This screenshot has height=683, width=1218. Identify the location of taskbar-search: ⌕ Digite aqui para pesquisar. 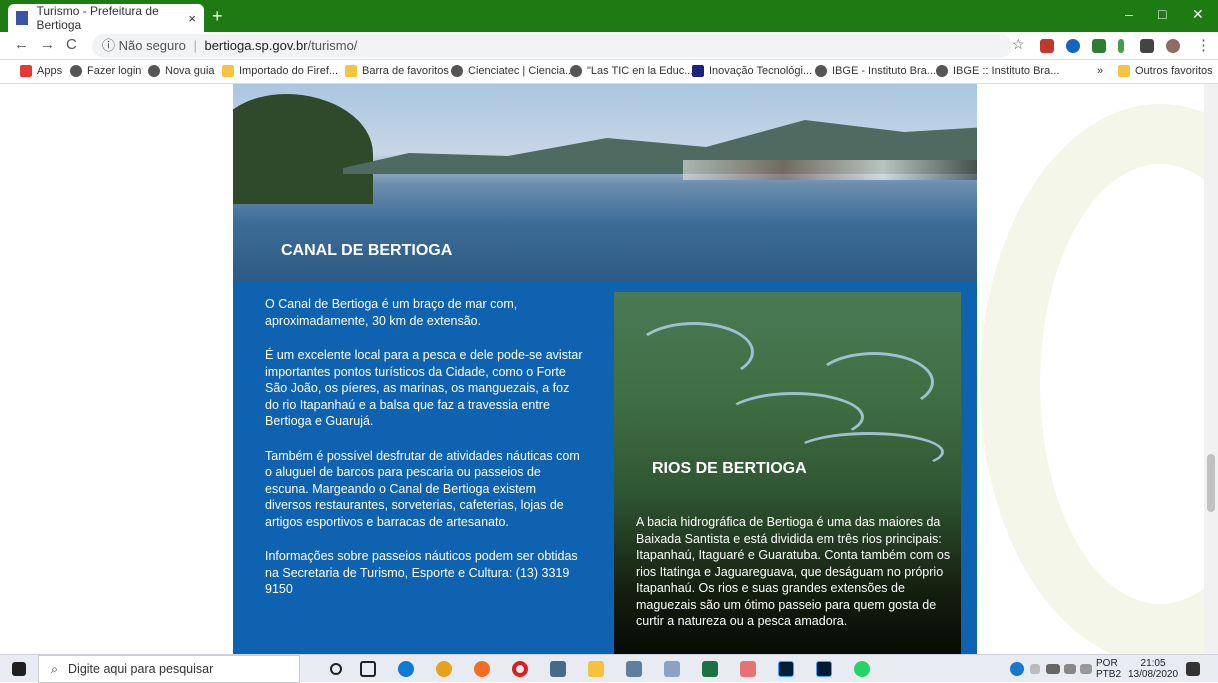
(169, 669).